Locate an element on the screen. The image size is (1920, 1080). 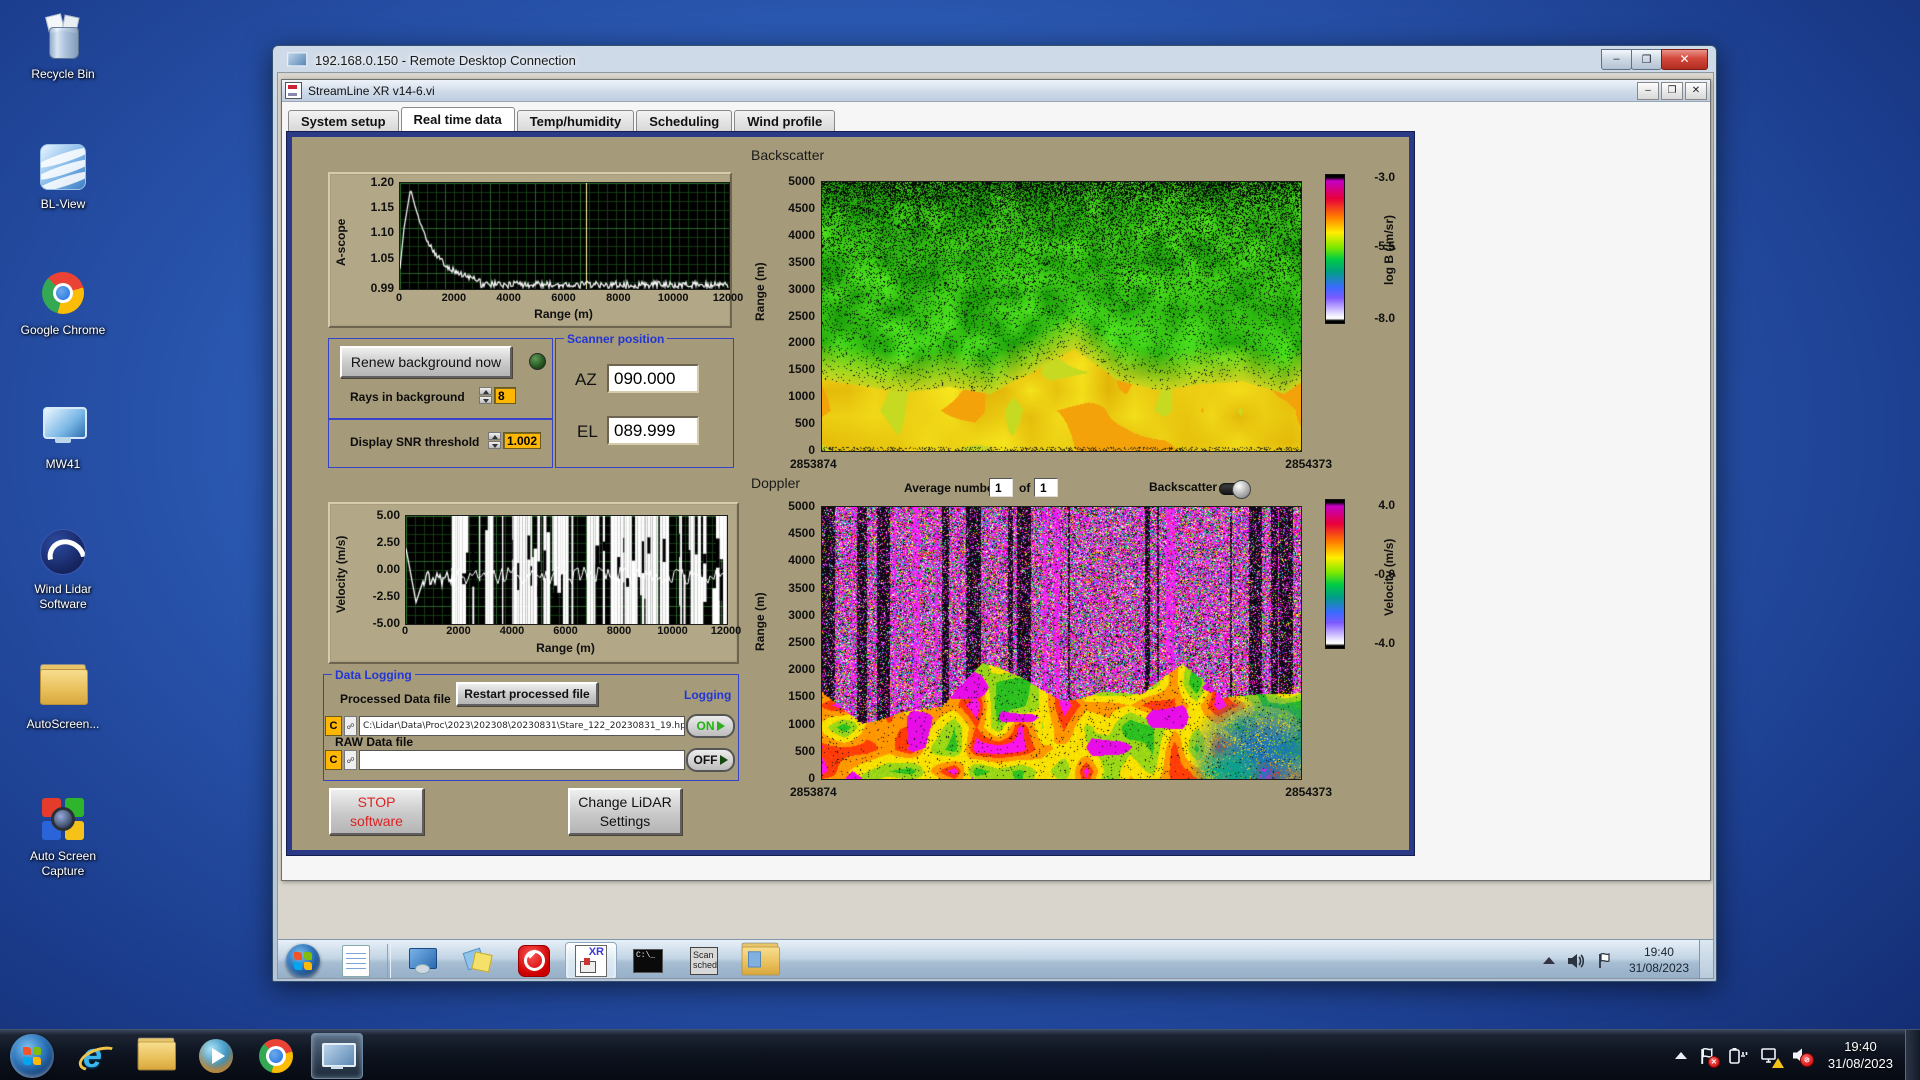
desktop-icon-wind-lidar: Wind Lidar Software is located at coordinates (63, 568).